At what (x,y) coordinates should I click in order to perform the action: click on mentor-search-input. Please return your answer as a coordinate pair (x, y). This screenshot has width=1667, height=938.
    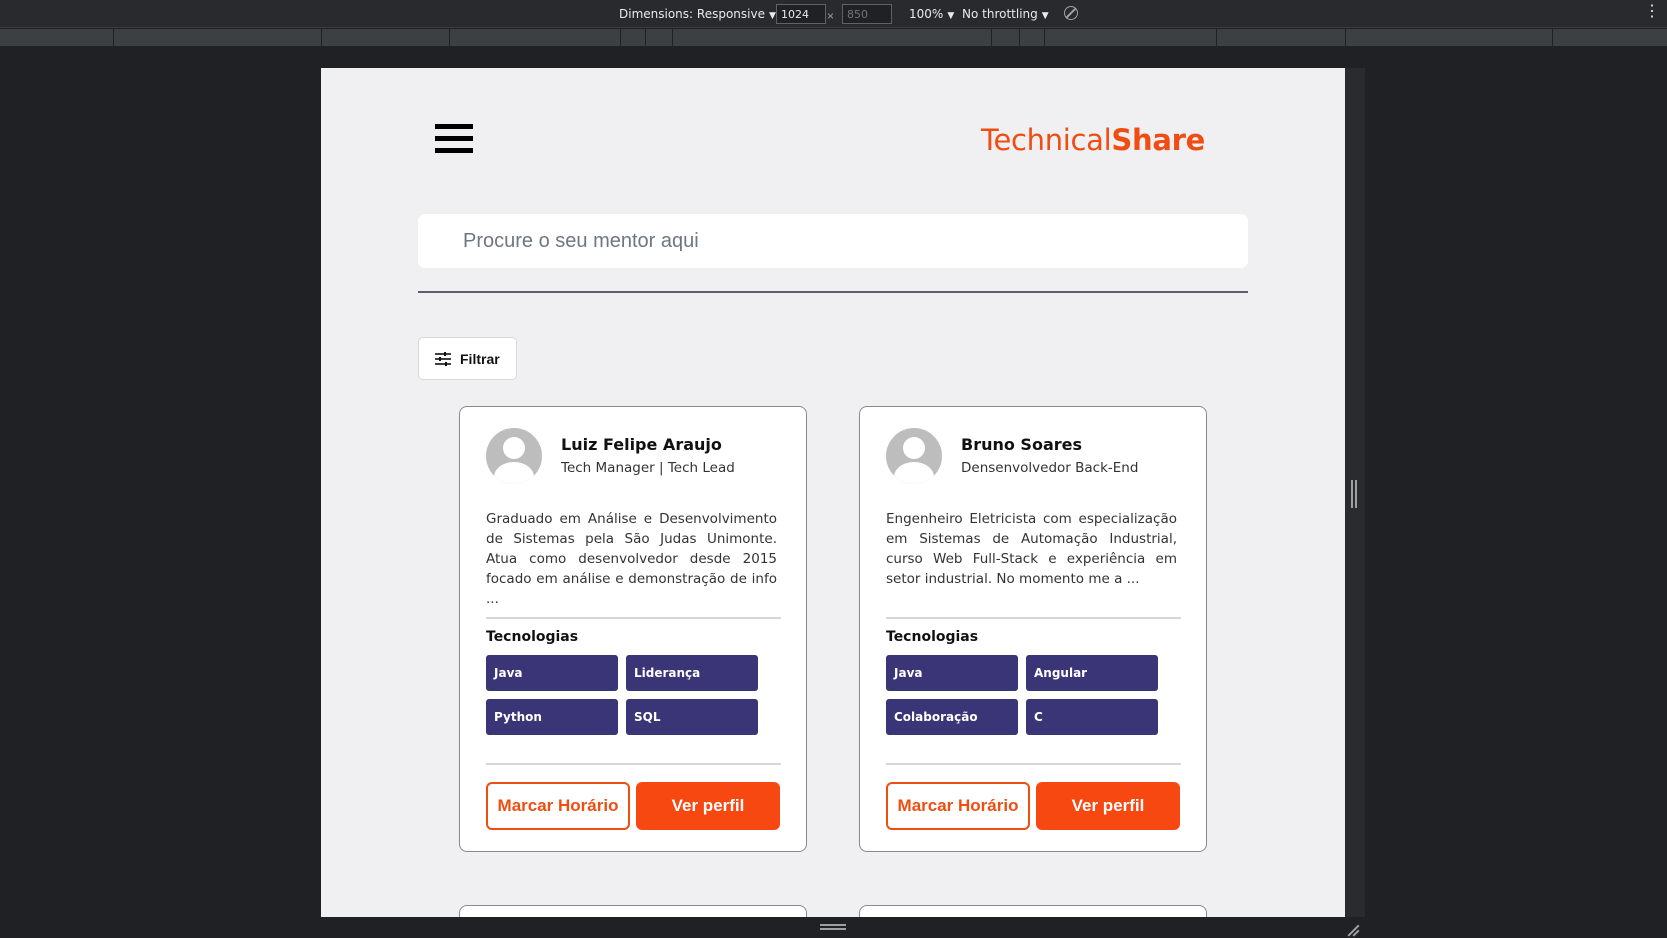
    Looking at the image, I should click on (833, 241).